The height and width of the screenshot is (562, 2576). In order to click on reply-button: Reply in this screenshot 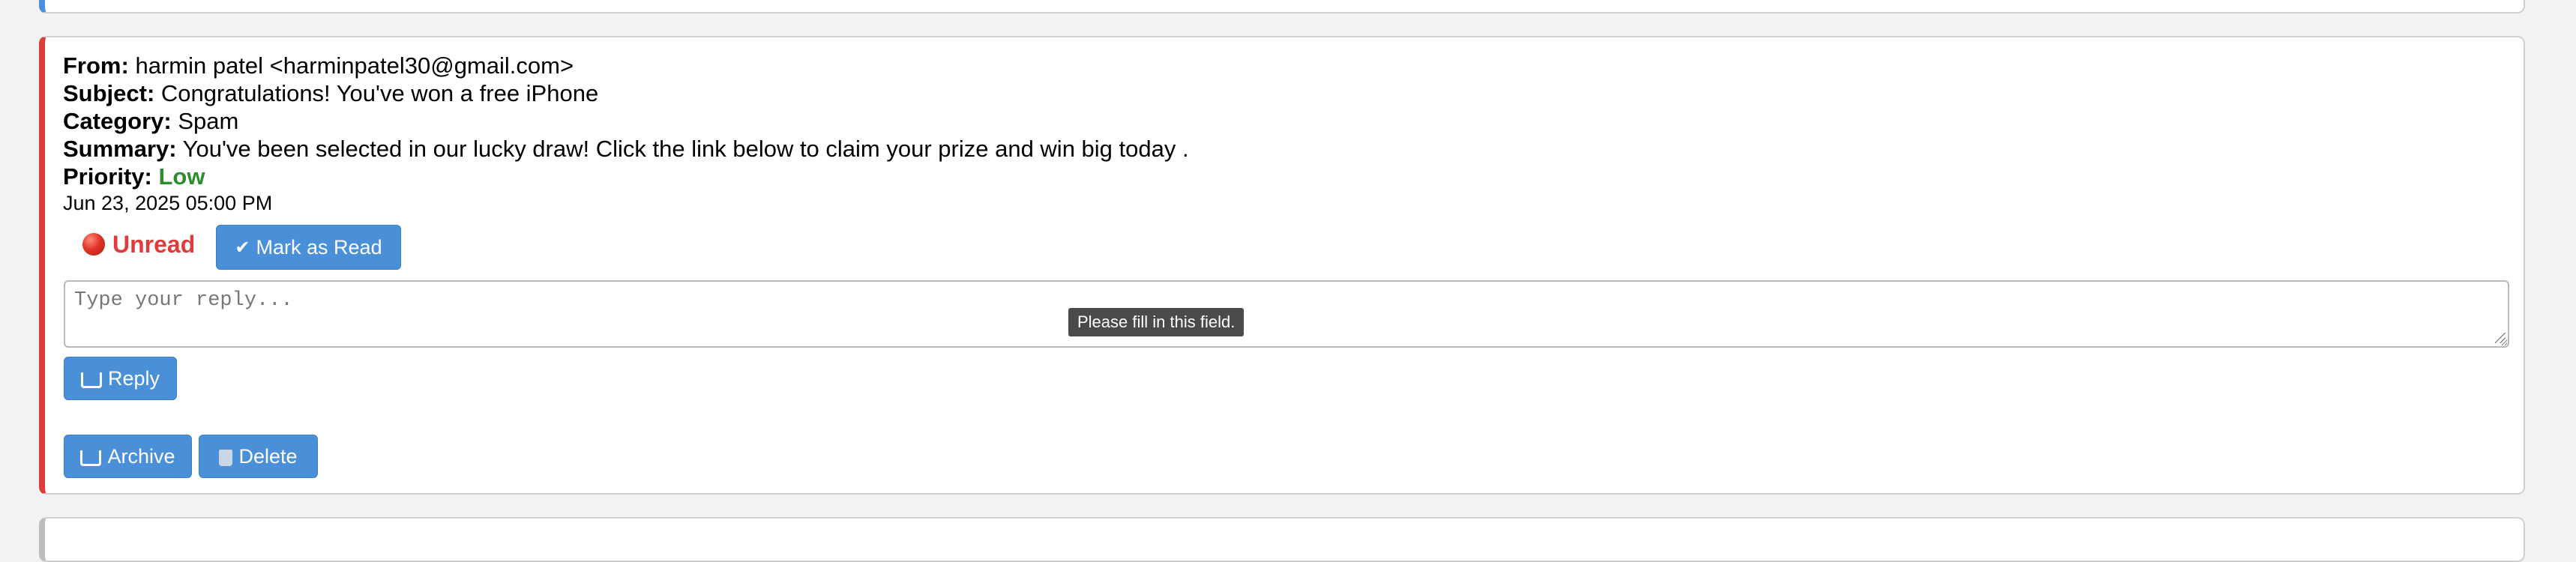, I will do `click(120, 378)`.